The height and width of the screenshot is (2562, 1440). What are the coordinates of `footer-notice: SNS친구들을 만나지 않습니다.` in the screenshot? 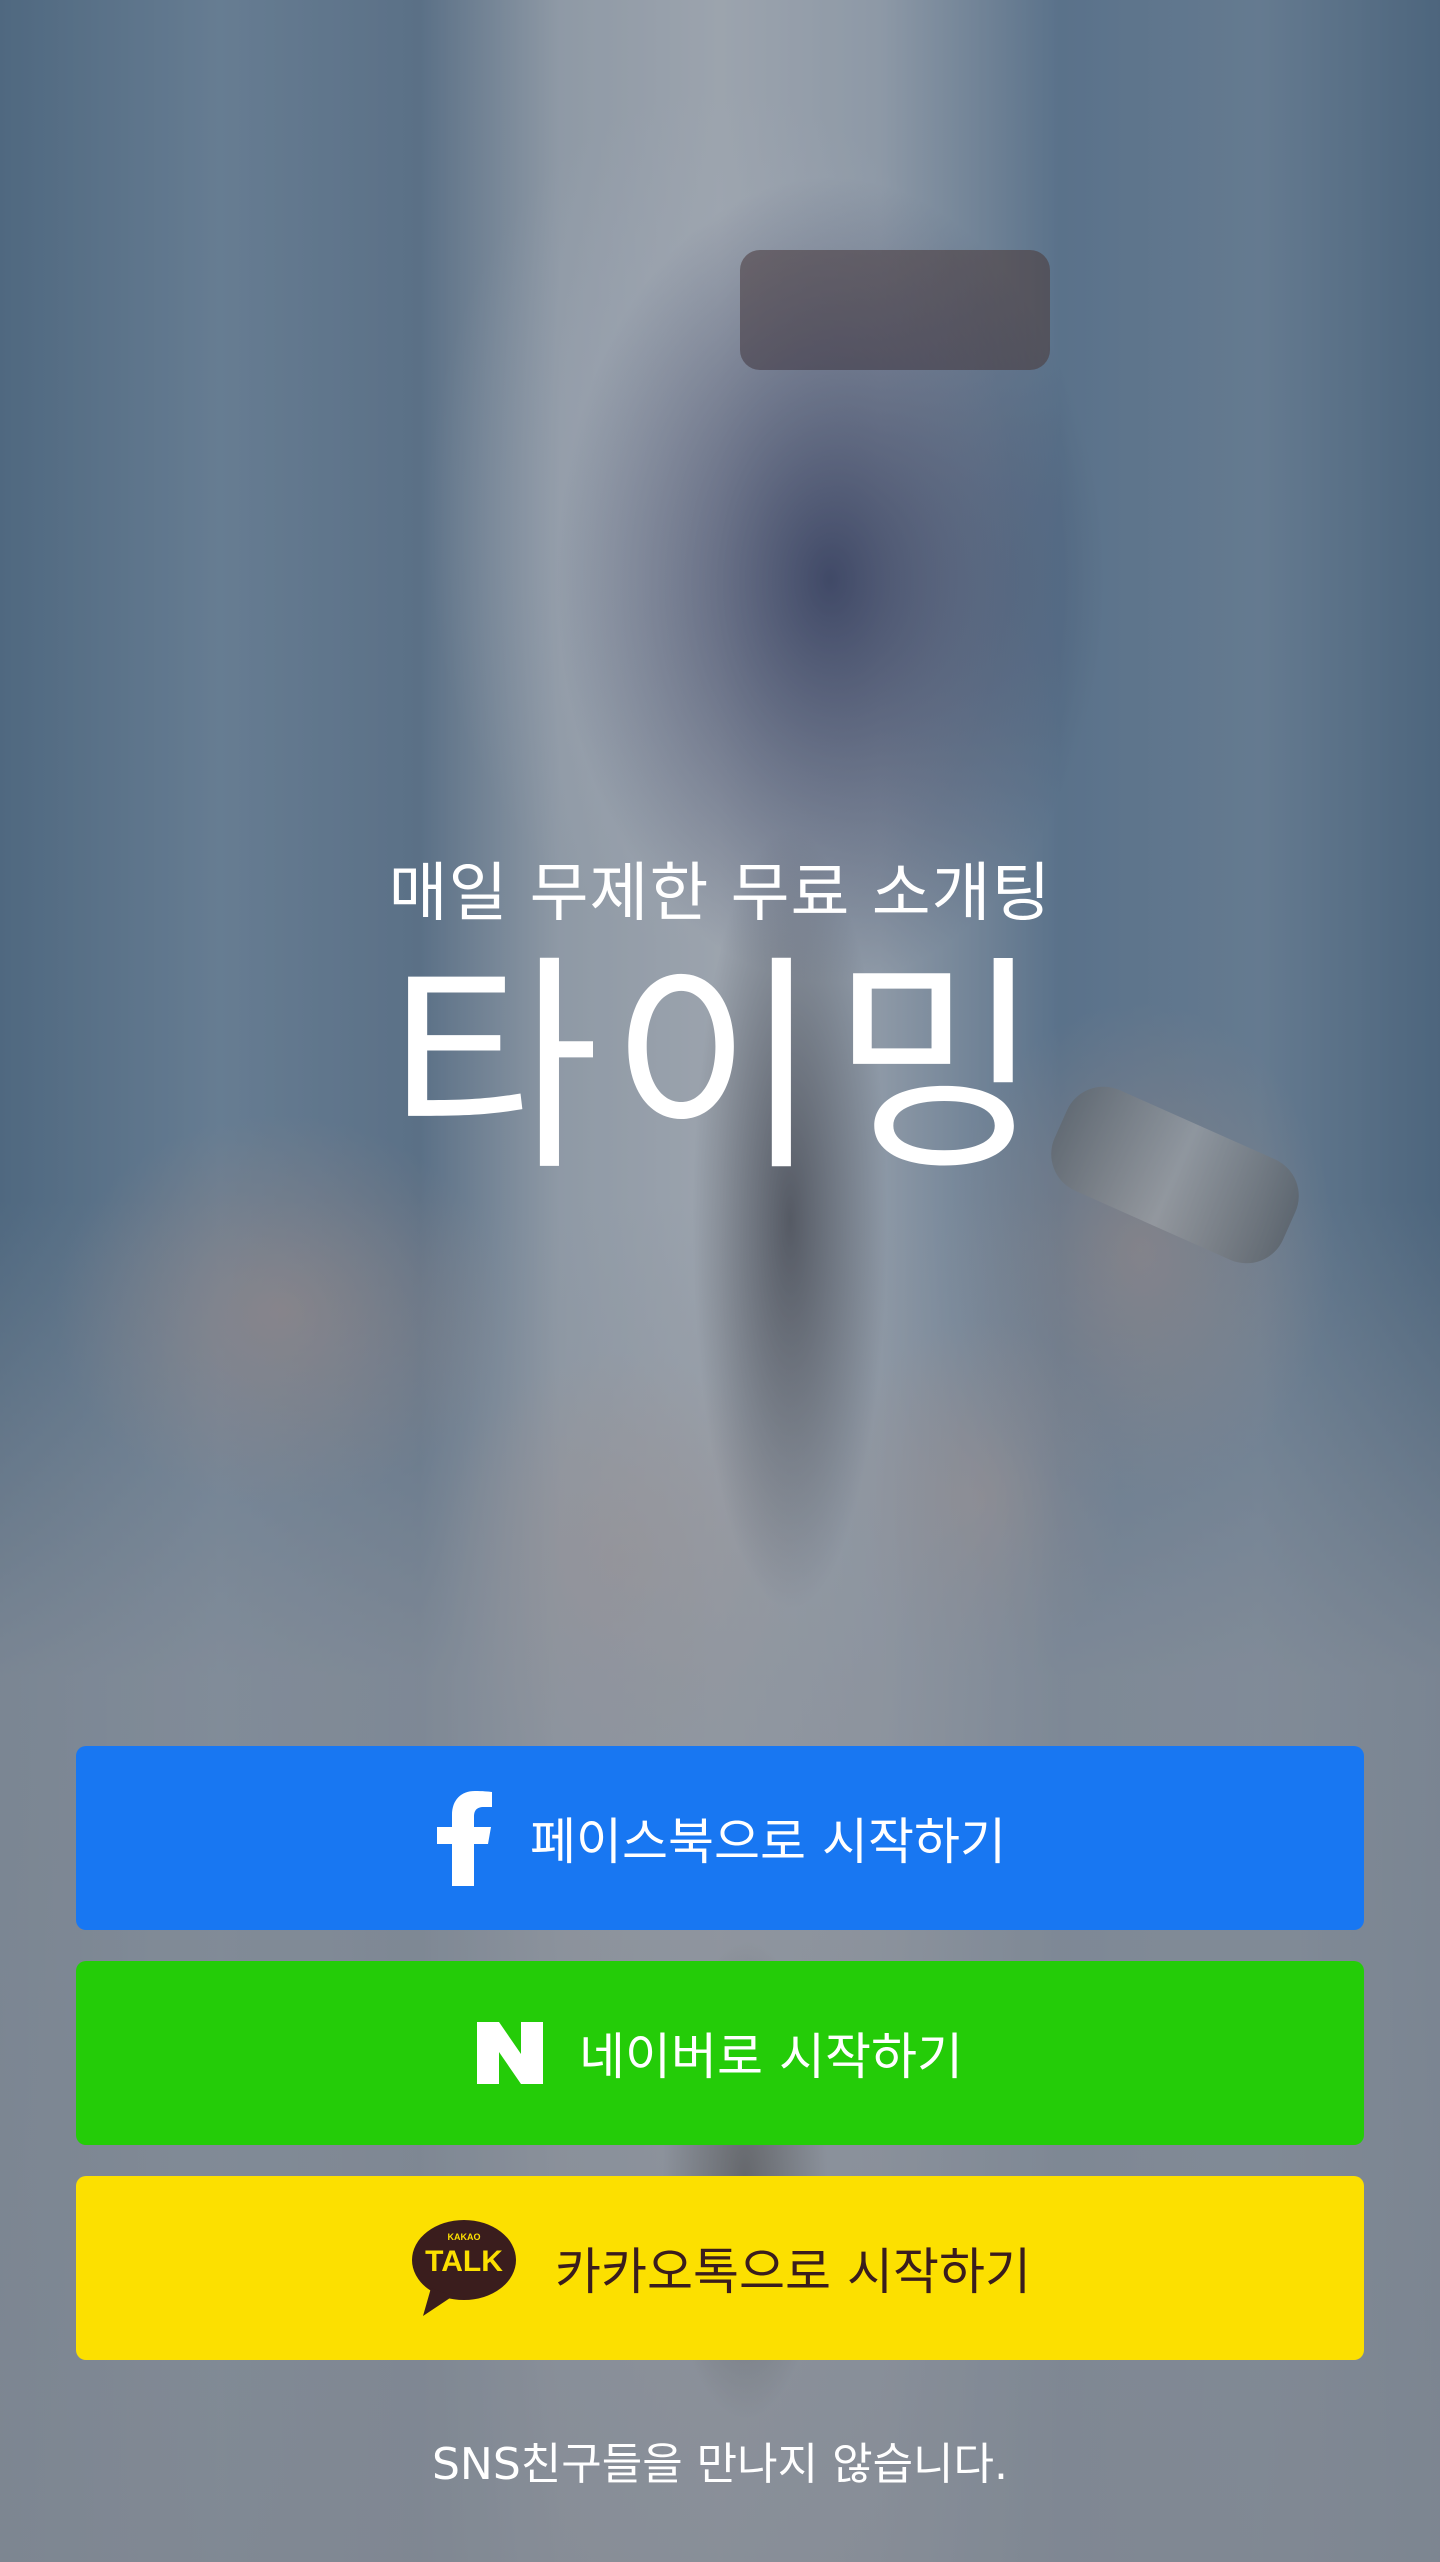 It's located at (719, 2464).